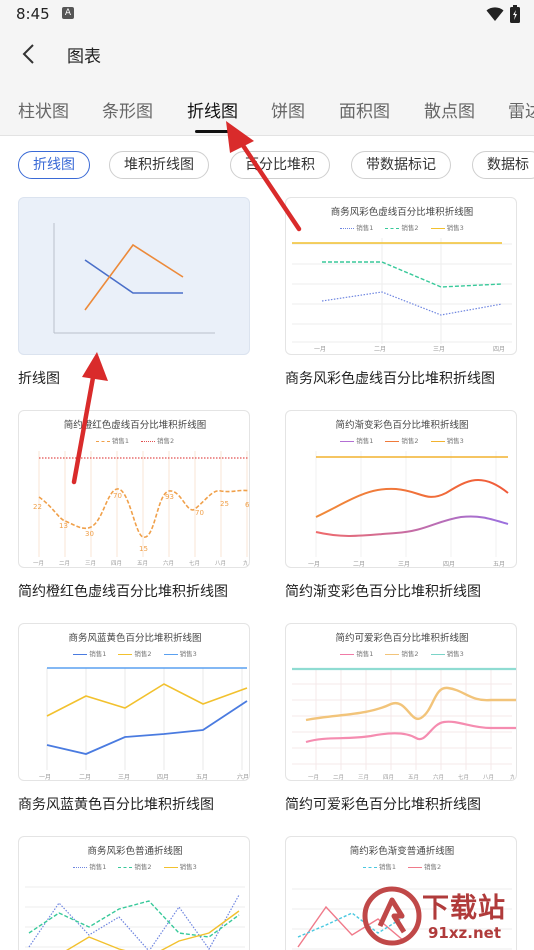 This screenshot has height=950, width=534. What do you see at coordinates (169, 497) in the screenshot?
I see `svg-text: 93` at bounding box center [169, 497].